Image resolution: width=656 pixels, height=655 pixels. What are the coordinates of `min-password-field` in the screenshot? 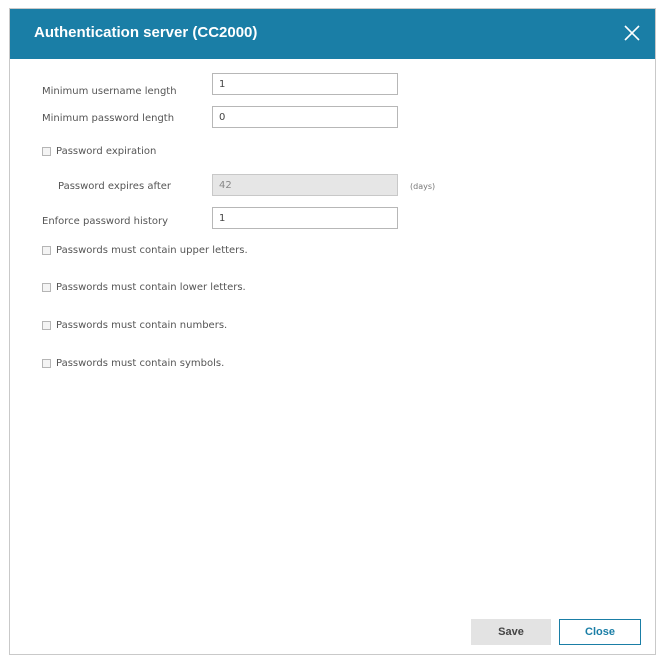 It's located at (305, 117).